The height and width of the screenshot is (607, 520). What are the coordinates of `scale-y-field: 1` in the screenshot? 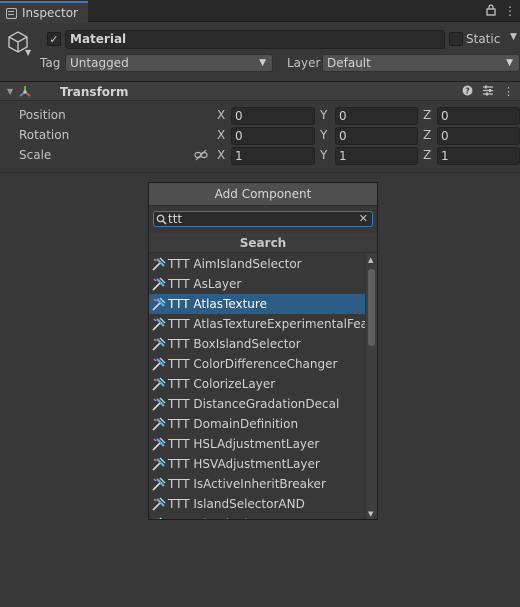 It's located at (376, 156).